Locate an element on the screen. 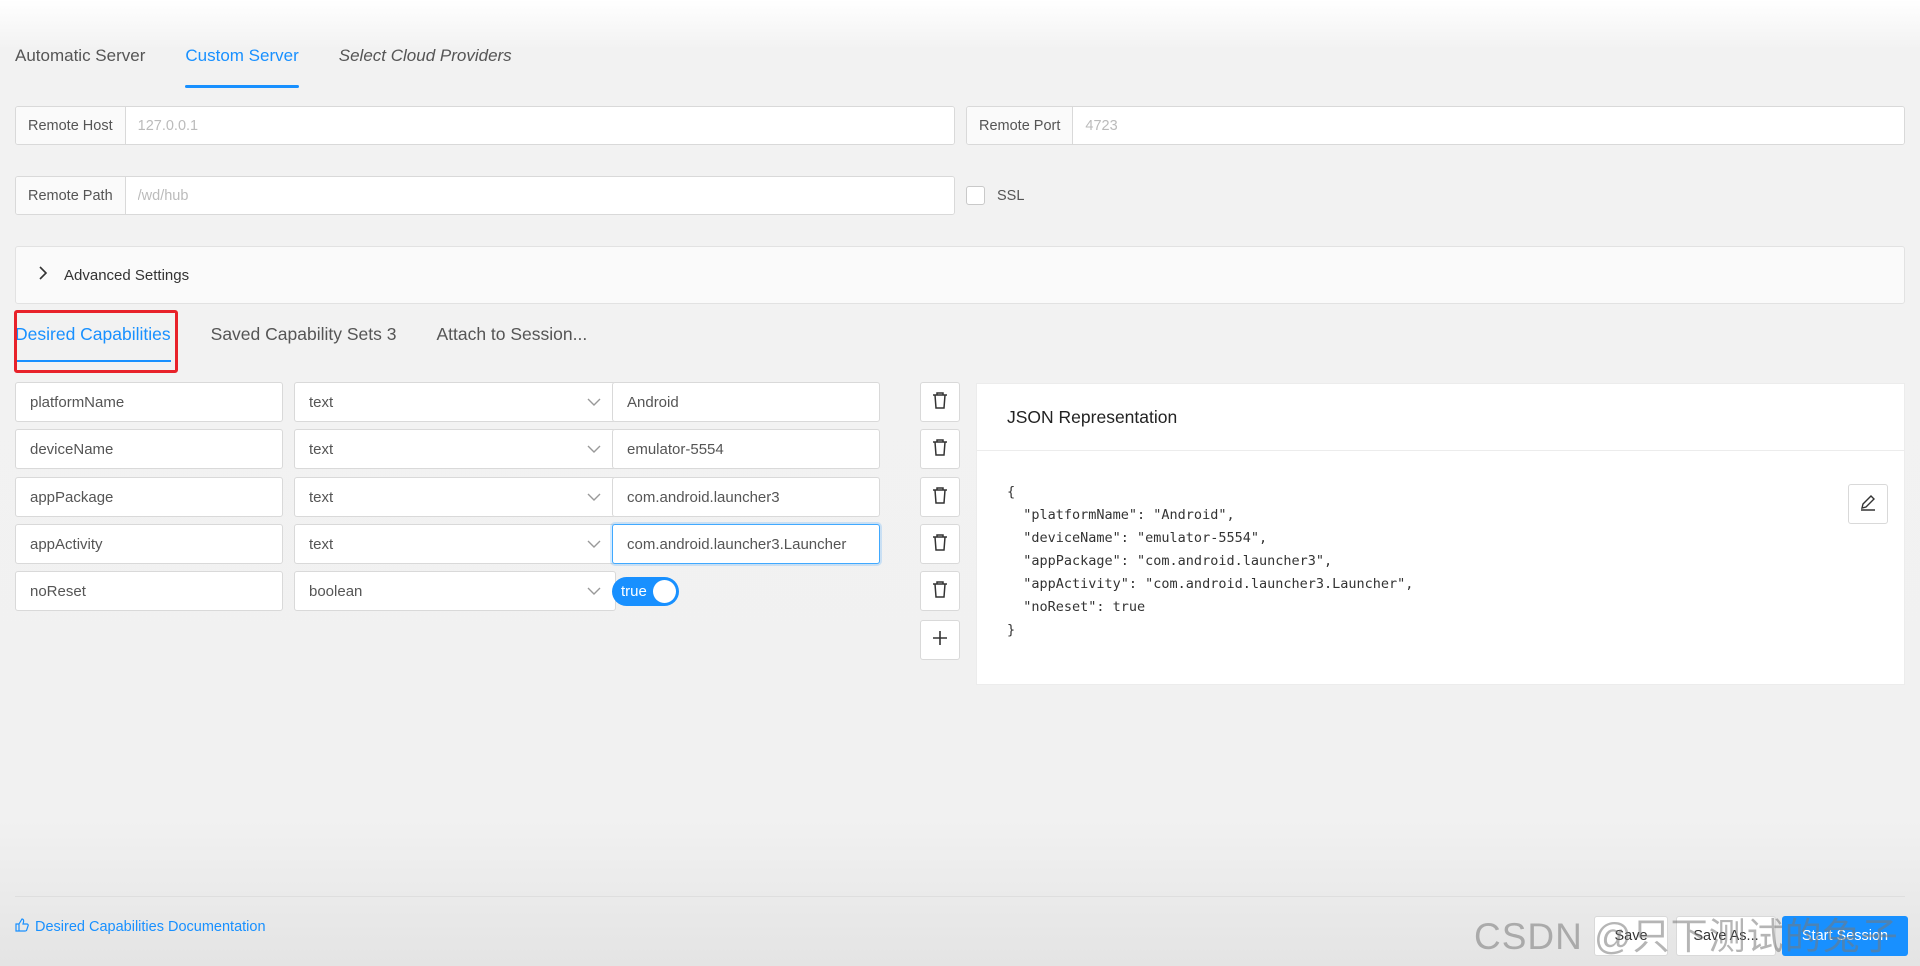 Image resolution: width=1920 pixels, height=966 pixels. add-capability-button is located at coordinates (940, 640).